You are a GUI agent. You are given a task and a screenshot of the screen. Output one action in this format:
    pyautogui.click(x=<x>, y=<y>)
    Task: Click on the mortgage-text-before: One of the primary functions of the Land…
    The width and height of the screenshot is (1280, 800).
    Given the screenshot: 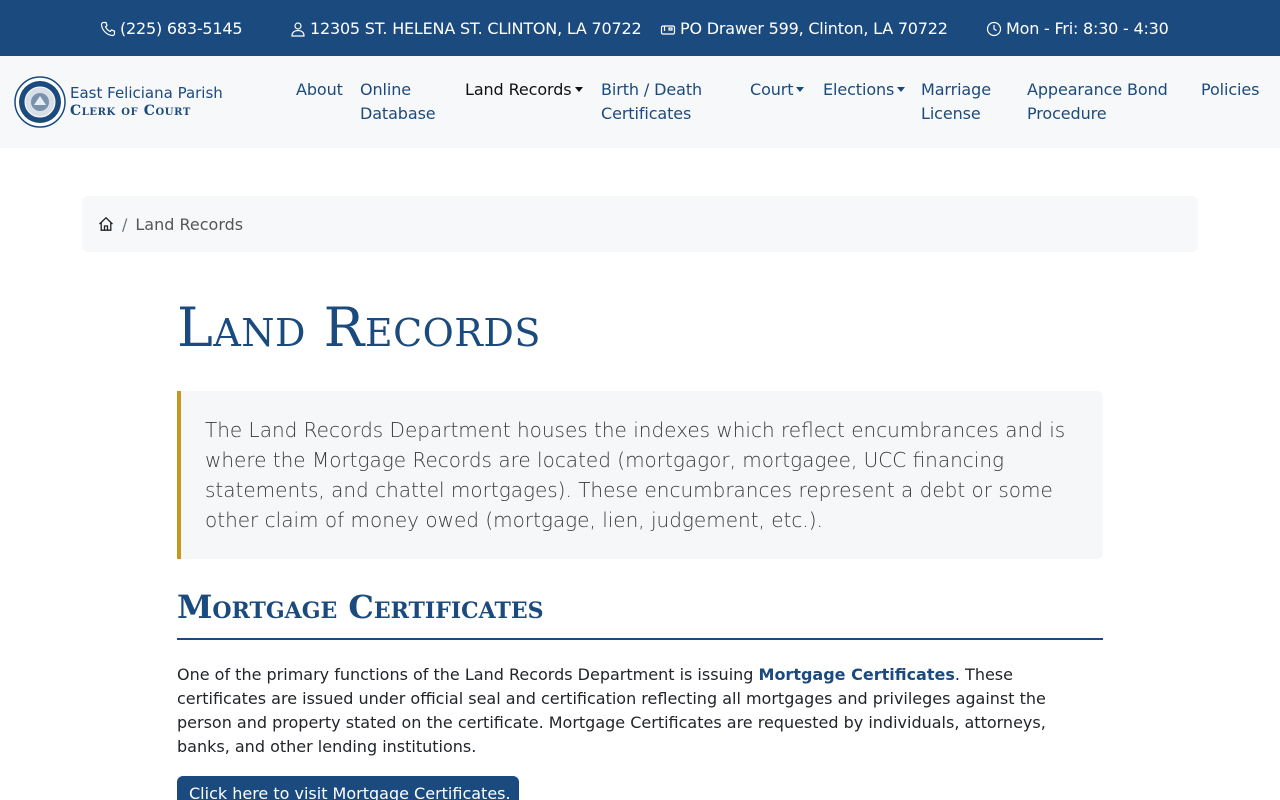 What is the action you would take?
    pyautogui.click(x=468, y=674)
    